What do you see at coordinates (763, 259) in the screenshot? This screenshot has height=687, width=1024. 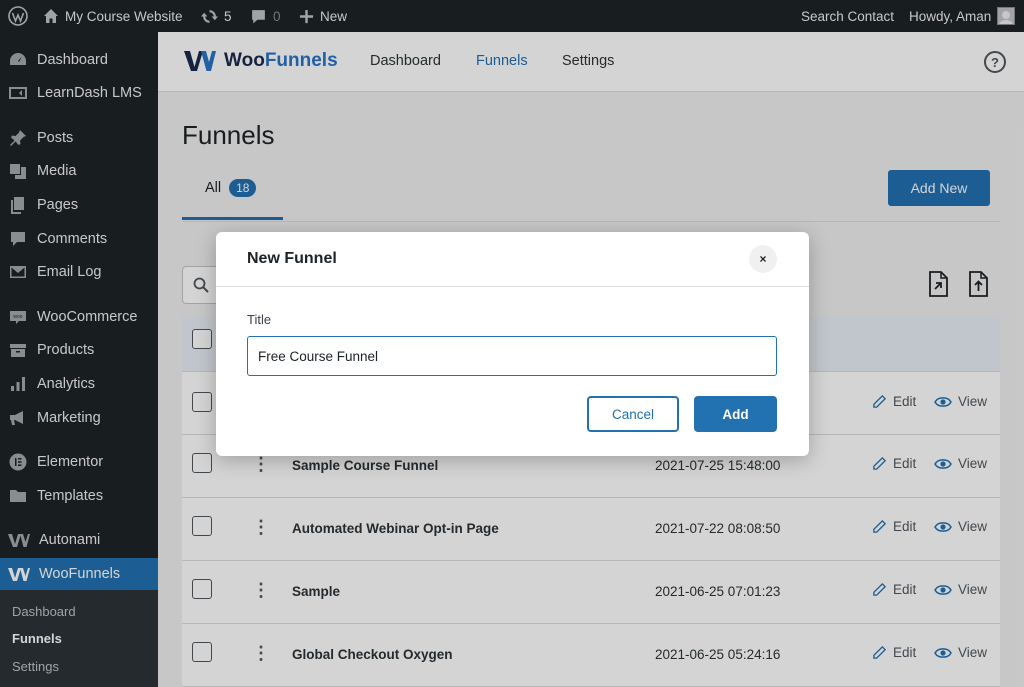 I see `close-icon: ×` at bounding box center [763, 259].